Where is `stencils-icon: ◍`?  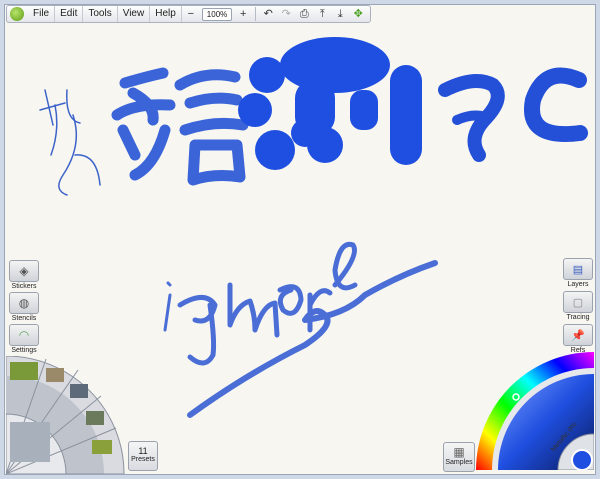
stencils-icon: ◍ is located at coordinates (24, 303).